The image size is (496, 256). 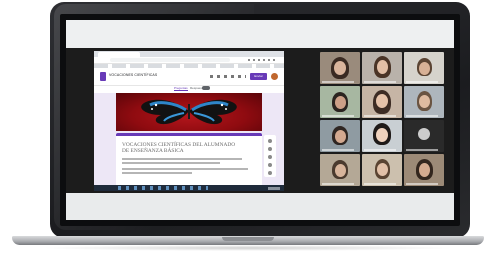 I want to click on forms-toolbar-icons, so click(x=228, y=76).